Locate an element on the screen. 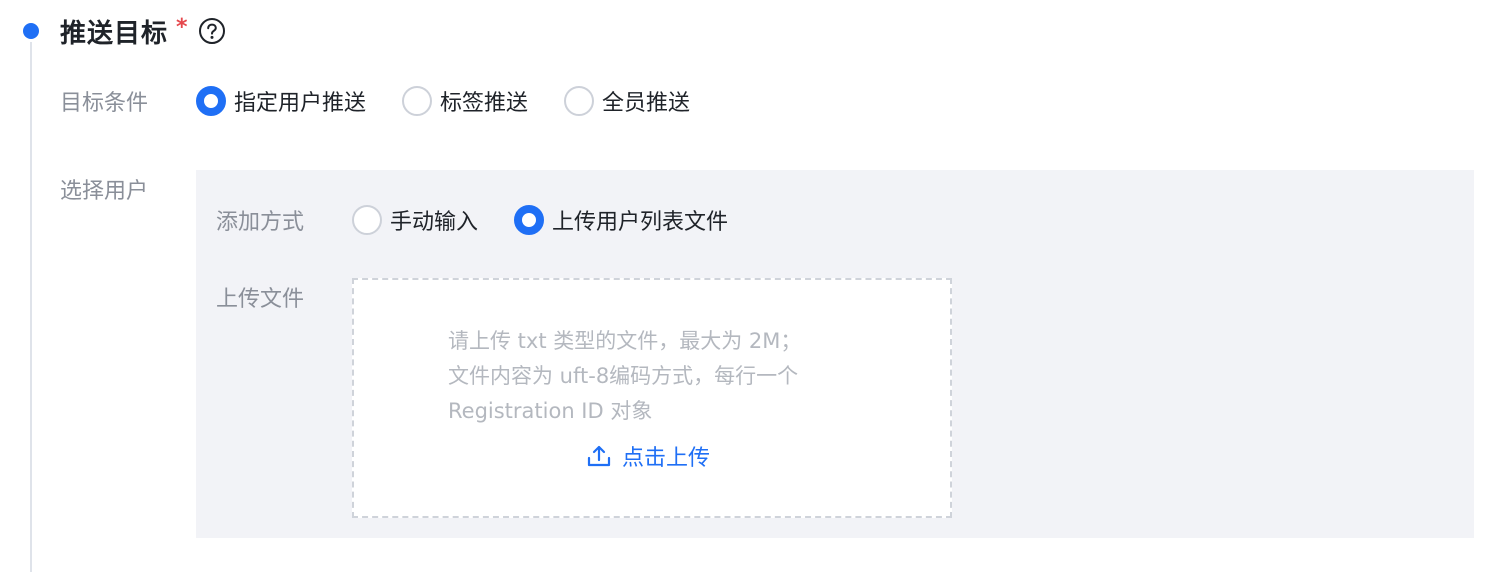 This screenshot has height=572, width=1500. add-method-row: 添加方式 is located at coordinates (260, 220).